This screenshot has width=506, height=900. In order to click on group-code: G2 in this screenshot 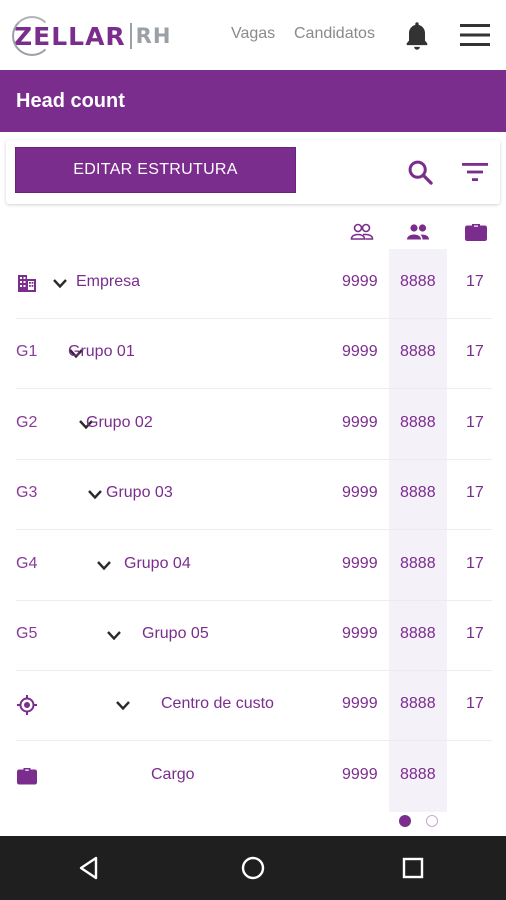, I will do `click(27, 422)`.